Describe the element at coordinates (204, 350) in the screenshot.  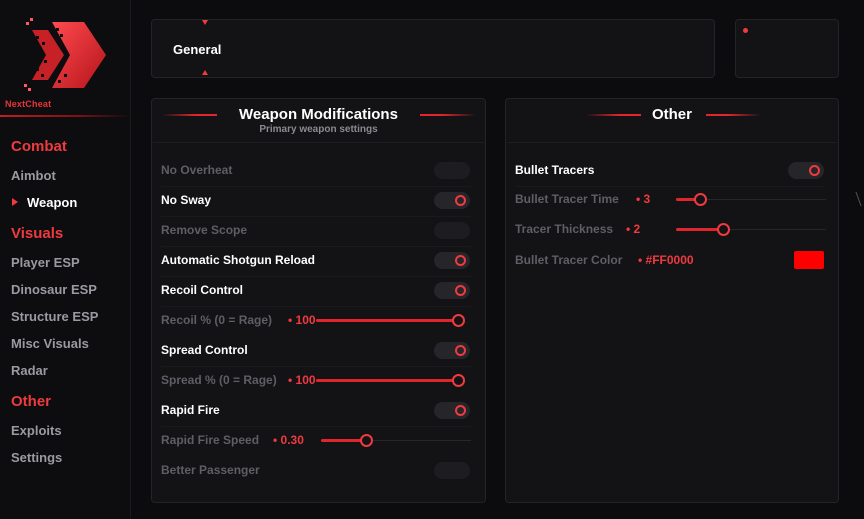
I see `setting-label: Spread Control` at that location.